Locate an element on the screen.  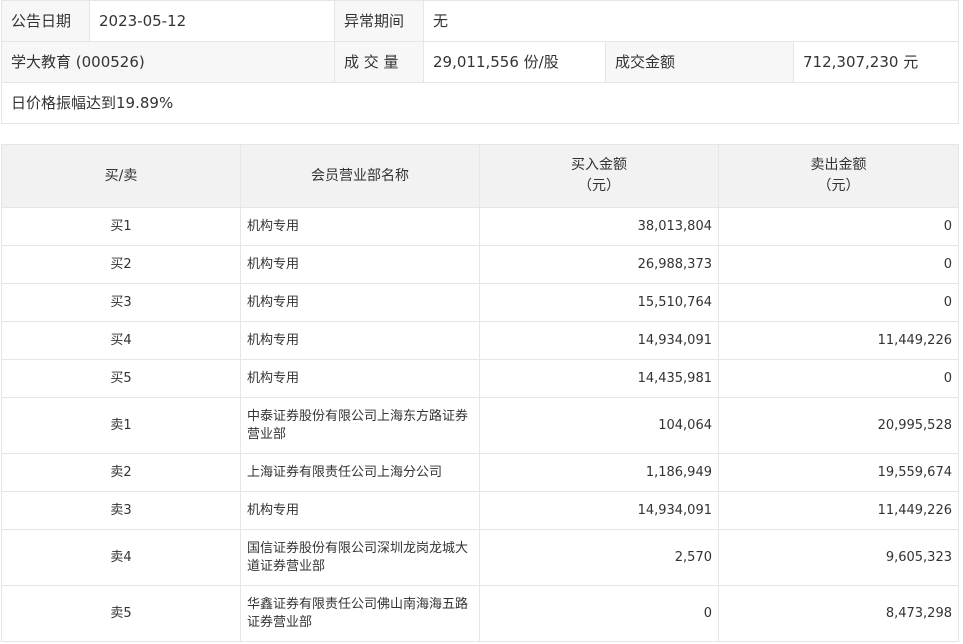
table-row: 买4 机构专用 14,934,091 11,449,226 is located at coordinates (480, 340).